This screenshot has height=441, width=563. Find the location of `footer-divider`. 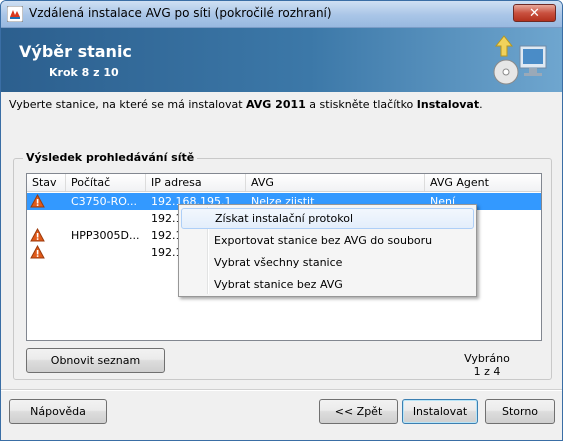

footer-divider is located at coordinates (281, 390).